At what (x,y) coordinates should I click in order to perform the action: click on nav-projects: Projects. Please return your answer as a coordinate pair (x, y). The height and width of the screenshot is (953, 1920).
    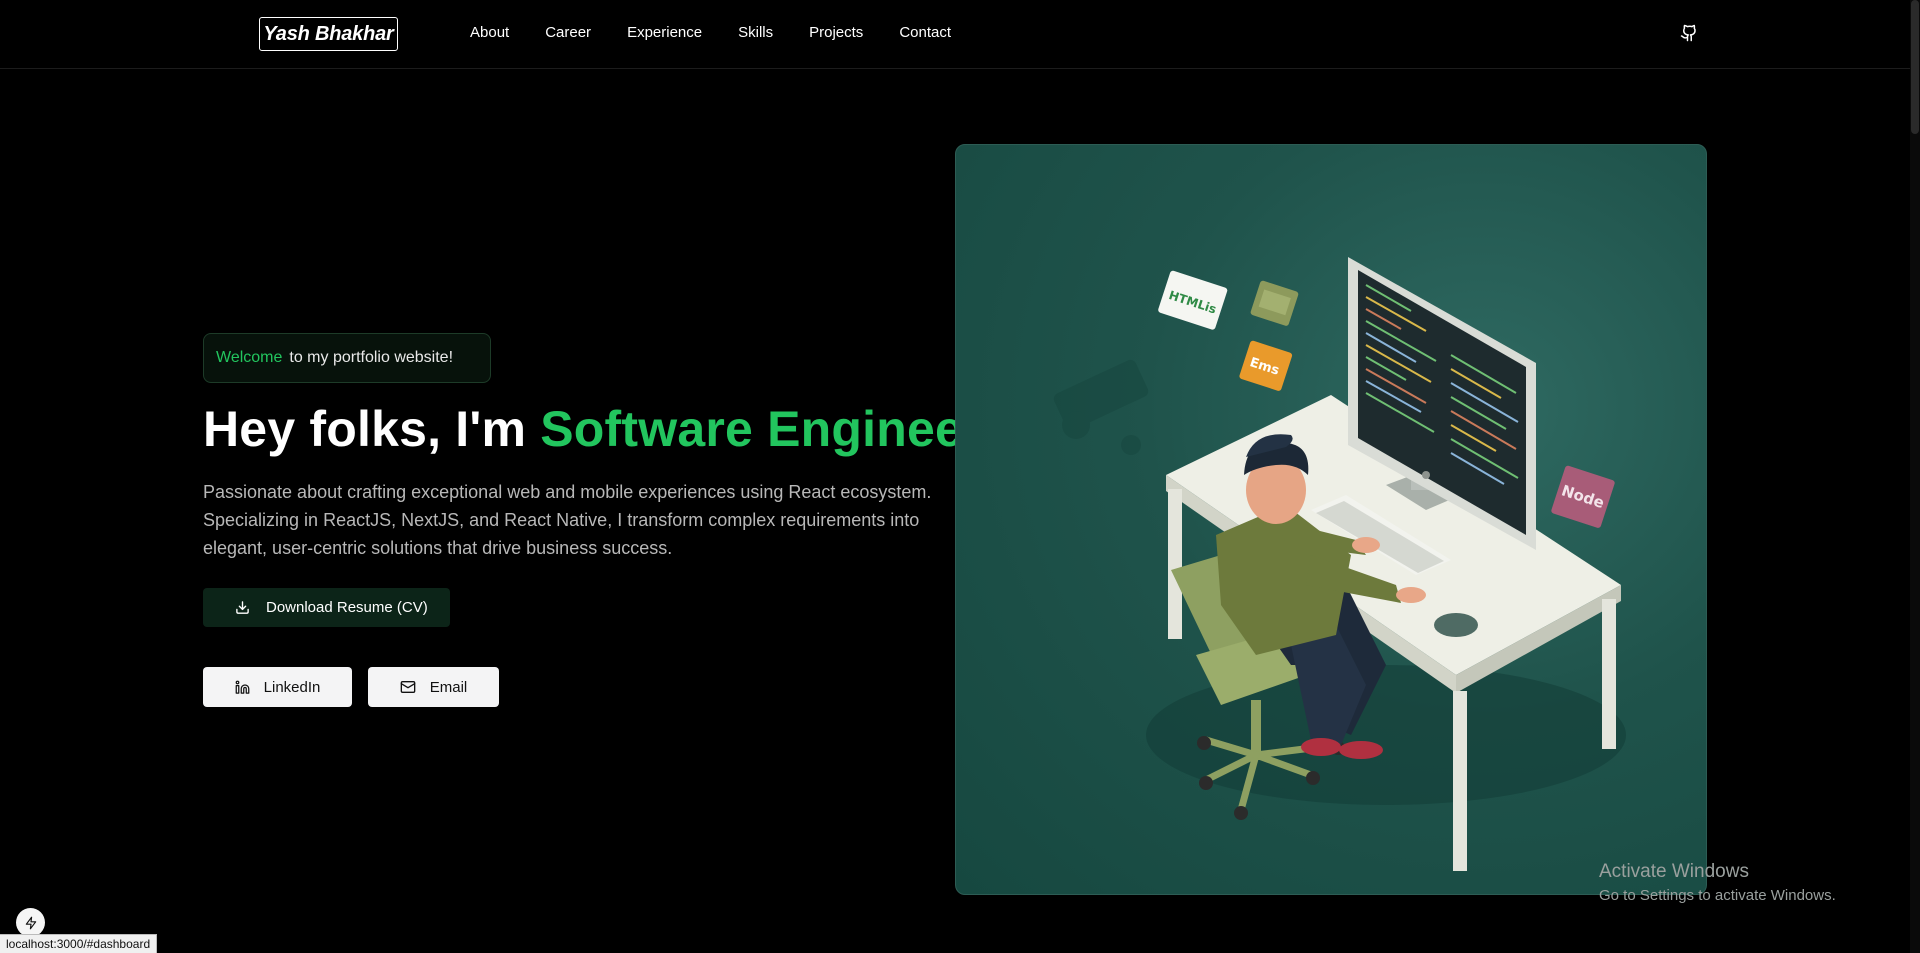
    Looking at the image, I should click on (836, 32).